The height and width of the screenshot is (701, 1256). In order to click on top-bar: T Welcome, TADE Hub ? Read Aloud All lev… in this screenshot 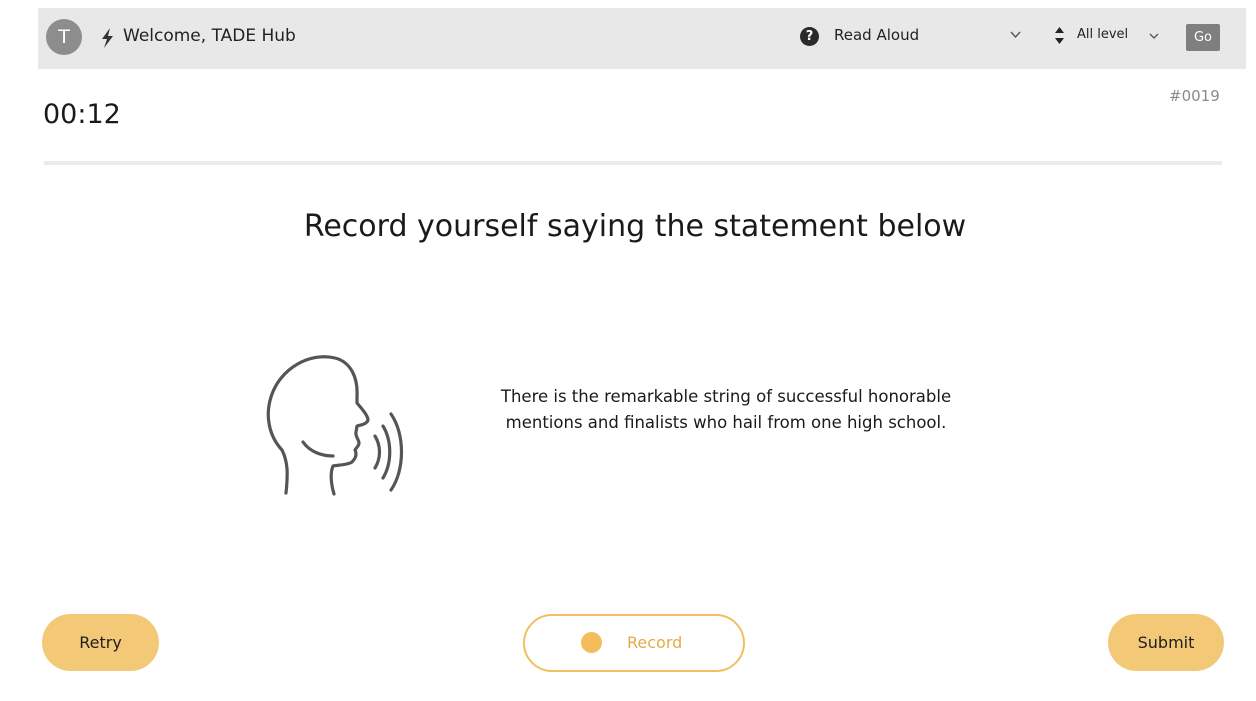, I will do `click(642, 38)`.